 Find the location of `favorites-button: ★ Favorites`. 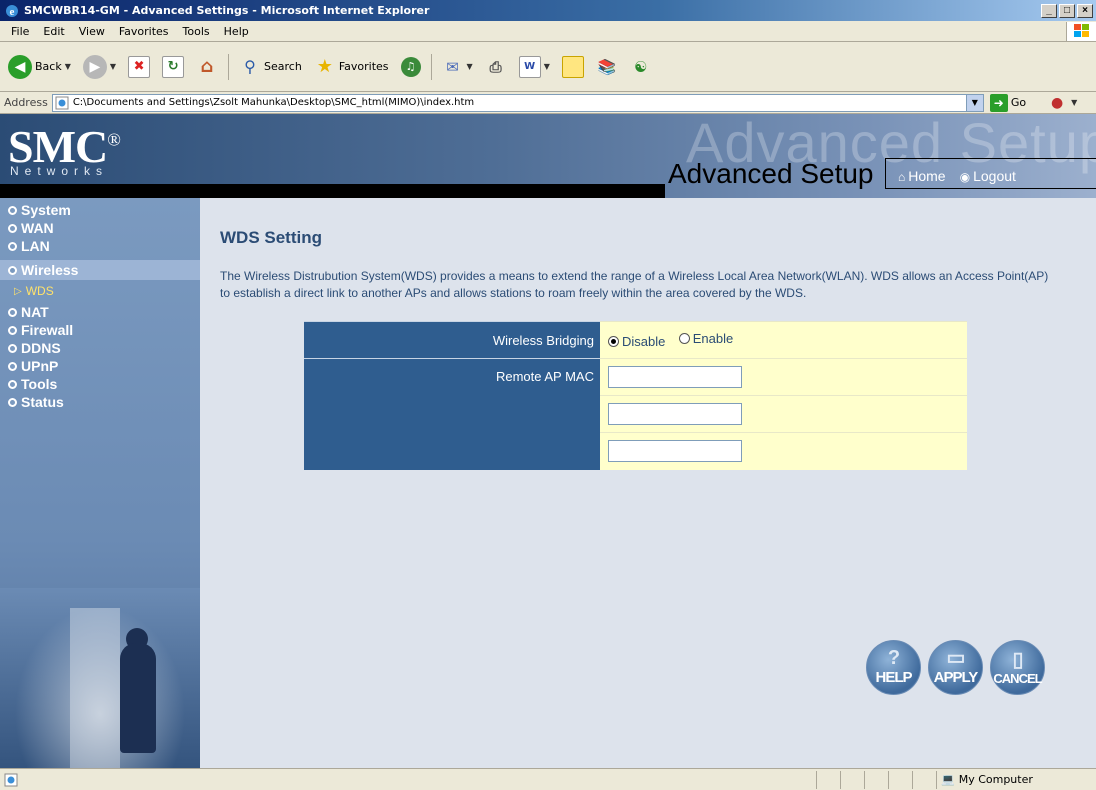

favorites-button: ★ Favorites is located at coordinates (351, 67).